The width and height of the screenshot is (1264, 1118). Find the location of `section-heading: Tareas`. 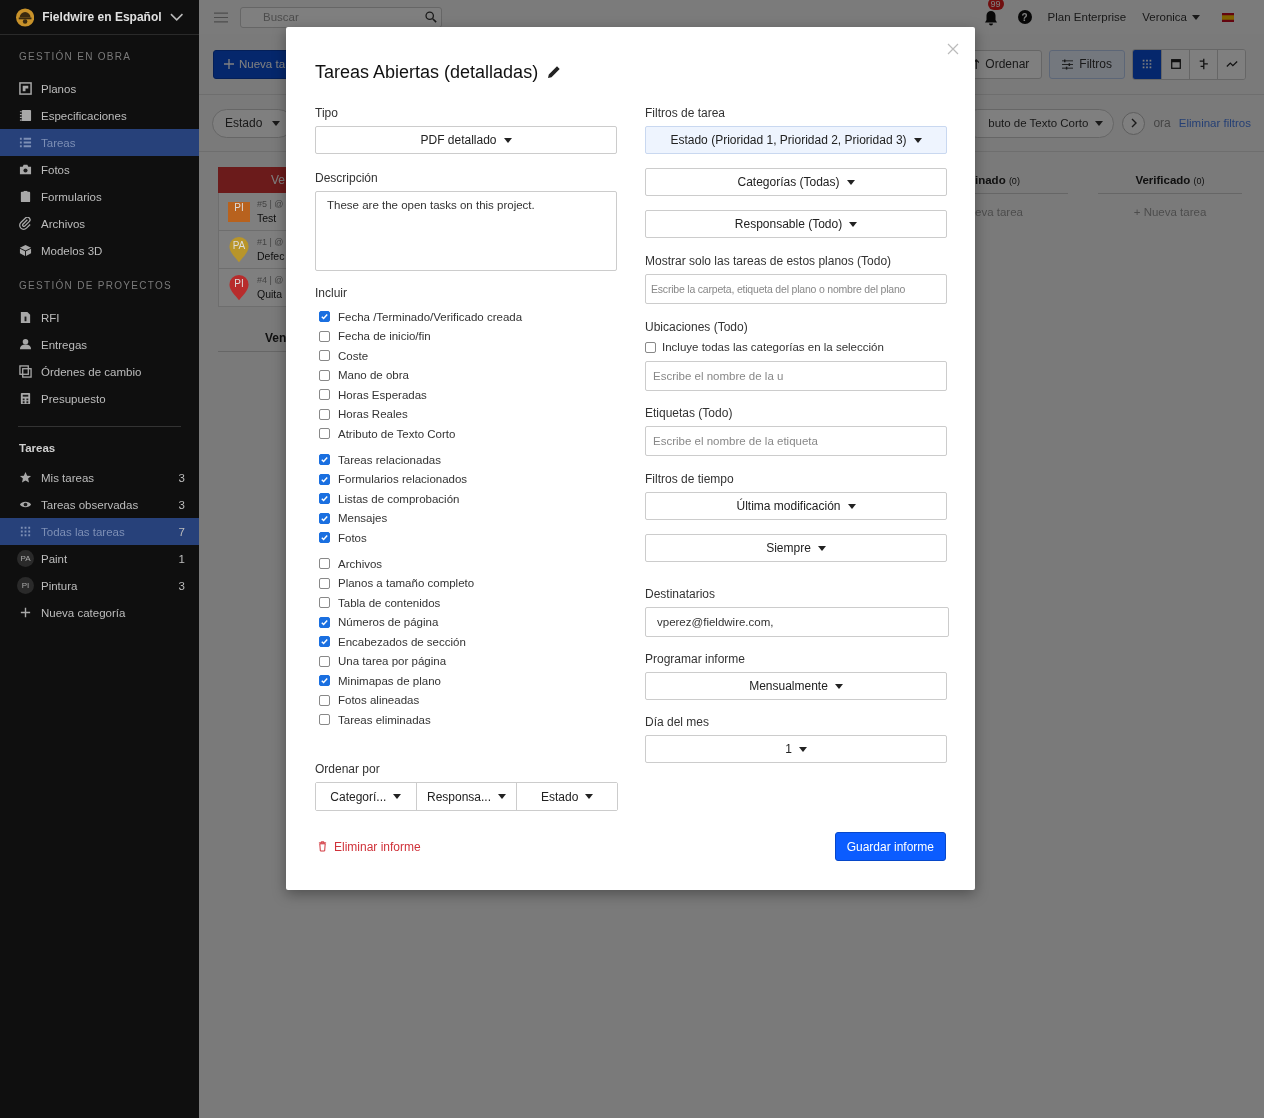

section-heading: Tareas is located at coordinates (37, 449).